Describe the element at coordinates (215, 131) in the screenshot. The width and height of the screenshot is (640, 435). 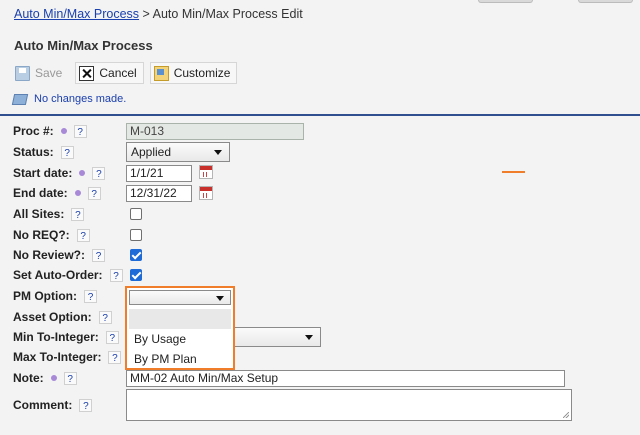
I see `proc-number-field: M-013` at that location.